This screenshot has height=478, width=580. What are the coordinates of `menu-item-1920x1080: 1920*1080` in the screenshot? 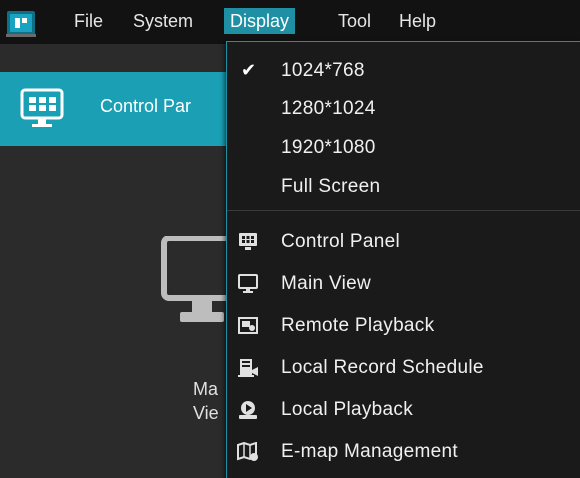 It's located at (403, 148).